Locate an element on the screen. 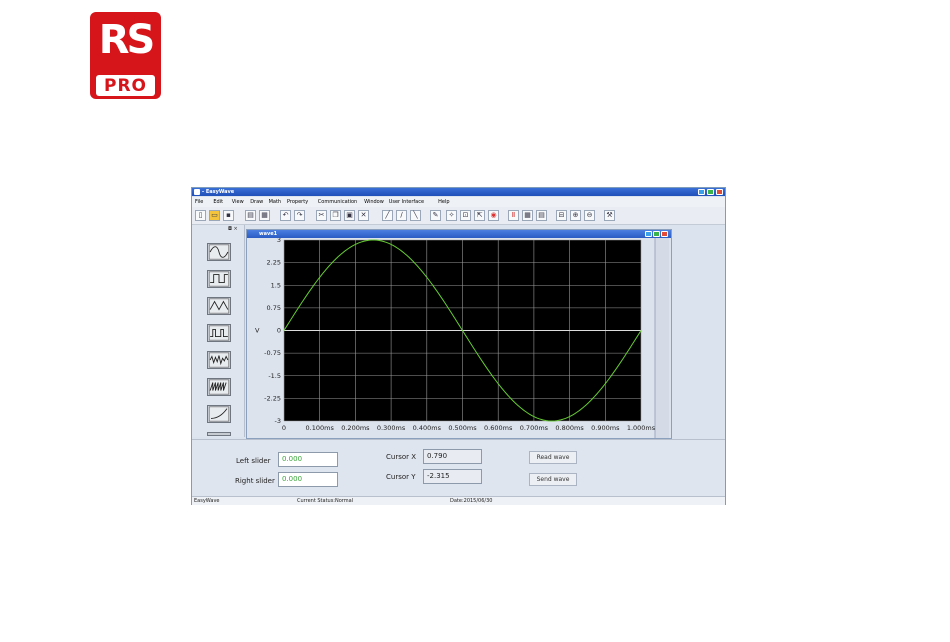  wave-shape-panel: ◘ × is located at coordinates (218, 331).